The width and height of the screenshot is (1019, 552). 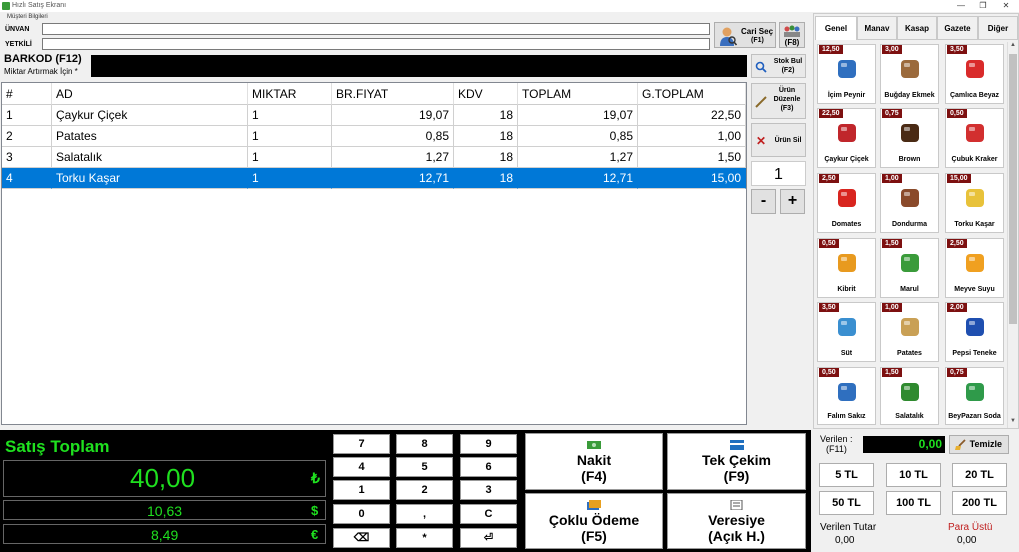 I want to click on key-8: 8, so click(x=424, y=444).